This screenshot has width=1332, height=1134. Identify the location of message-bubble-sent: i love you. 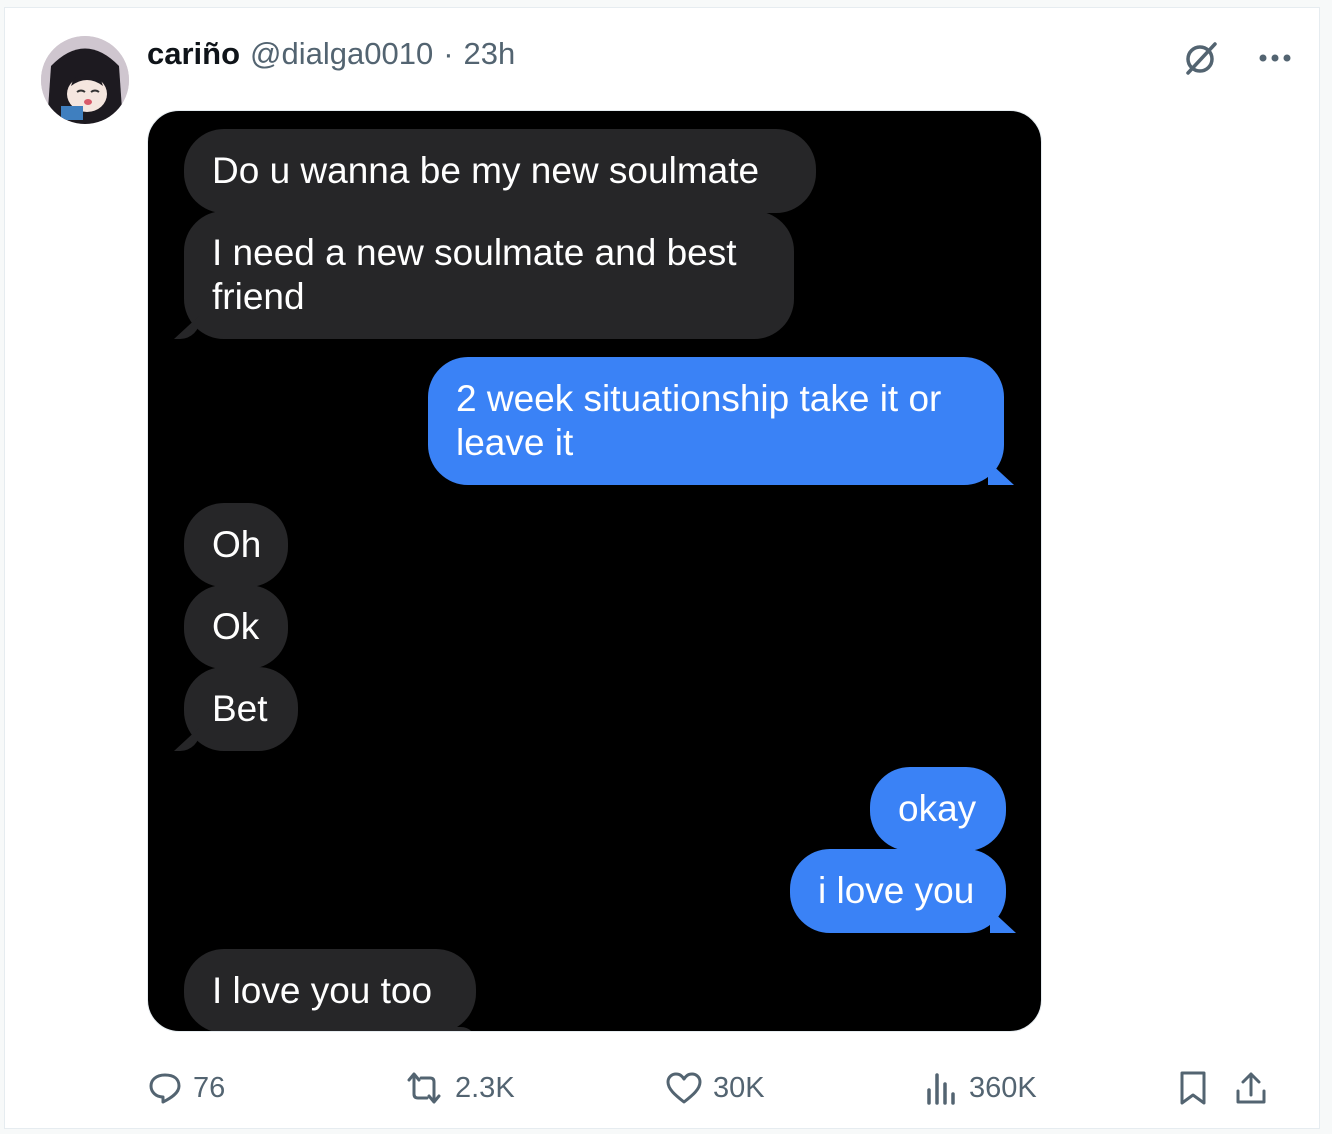
(898, 891).